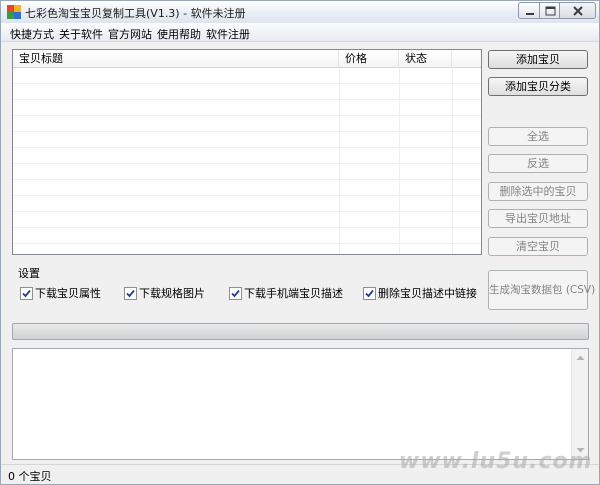  What do you see at coordinates (538, 163) in the screenshot?
I see `invert-selection-button: 反选` at bounding box center [538, 163].